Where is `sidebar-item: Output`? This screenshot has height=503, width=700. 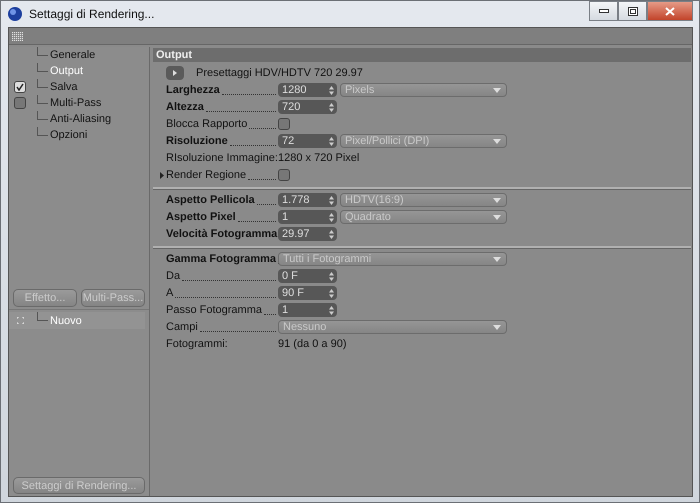 sidebar-item: Output is located at coordinates (79, 71).